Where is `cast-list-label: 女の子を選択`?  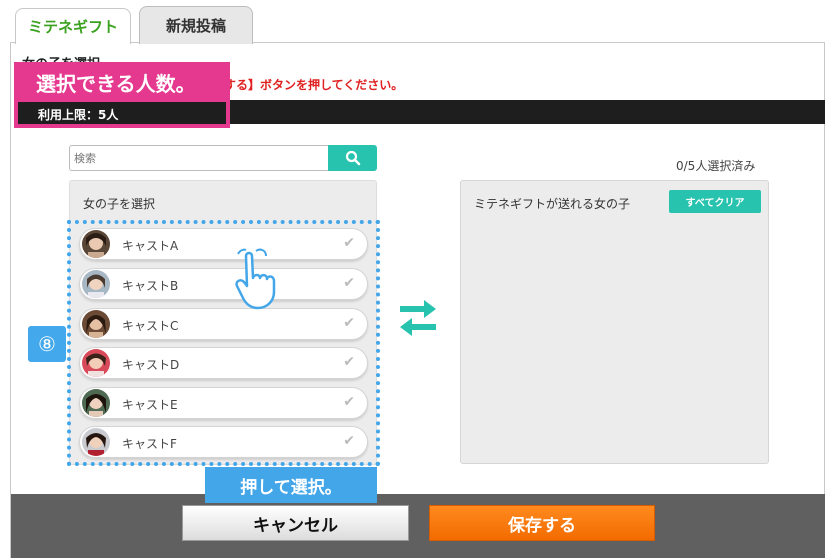
cast-list-label: 女の子を選択 is located at coordinates (119, 204).